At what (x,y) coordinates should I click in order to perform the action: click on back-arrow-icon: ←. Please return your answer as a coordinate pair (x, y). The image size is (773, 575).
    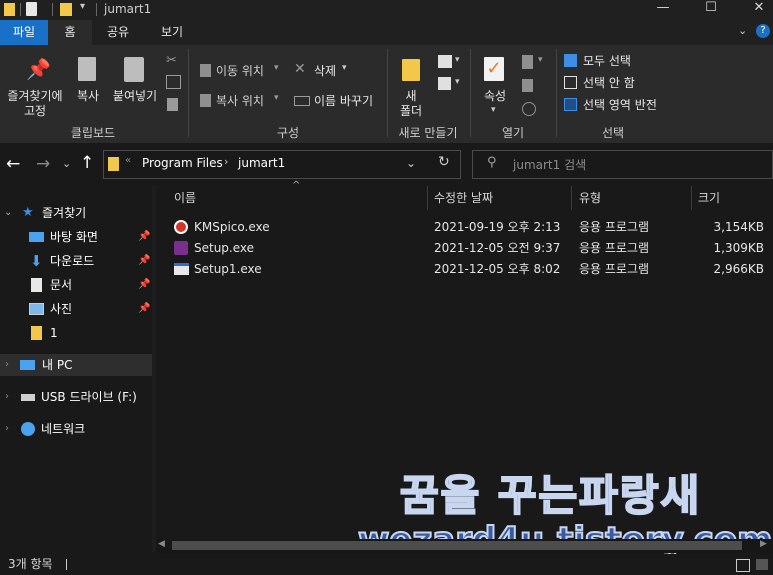
    Looking at the image, I should click on (13, 164).